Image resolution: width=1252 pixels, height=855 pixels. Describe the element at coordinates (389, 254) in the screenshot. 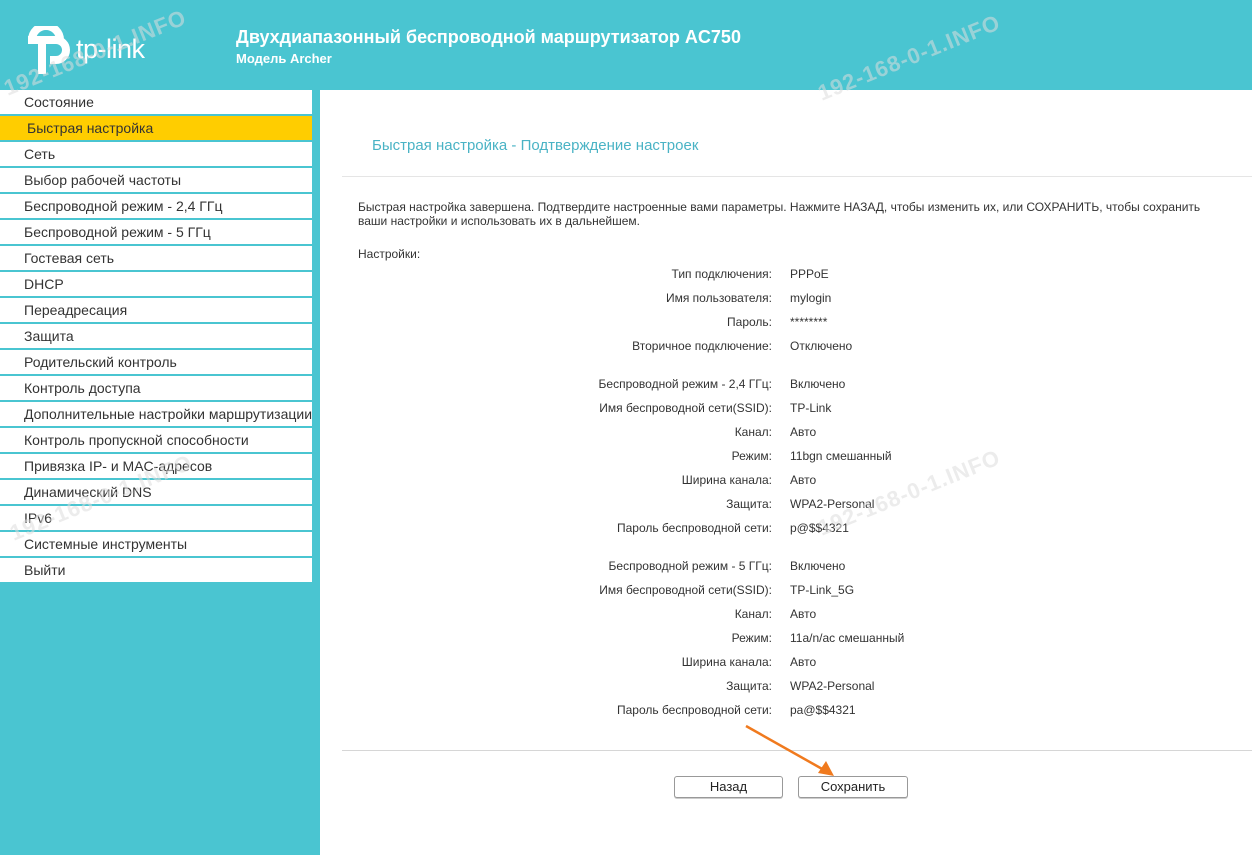

I see `settings-label: Настройки:` at that location.